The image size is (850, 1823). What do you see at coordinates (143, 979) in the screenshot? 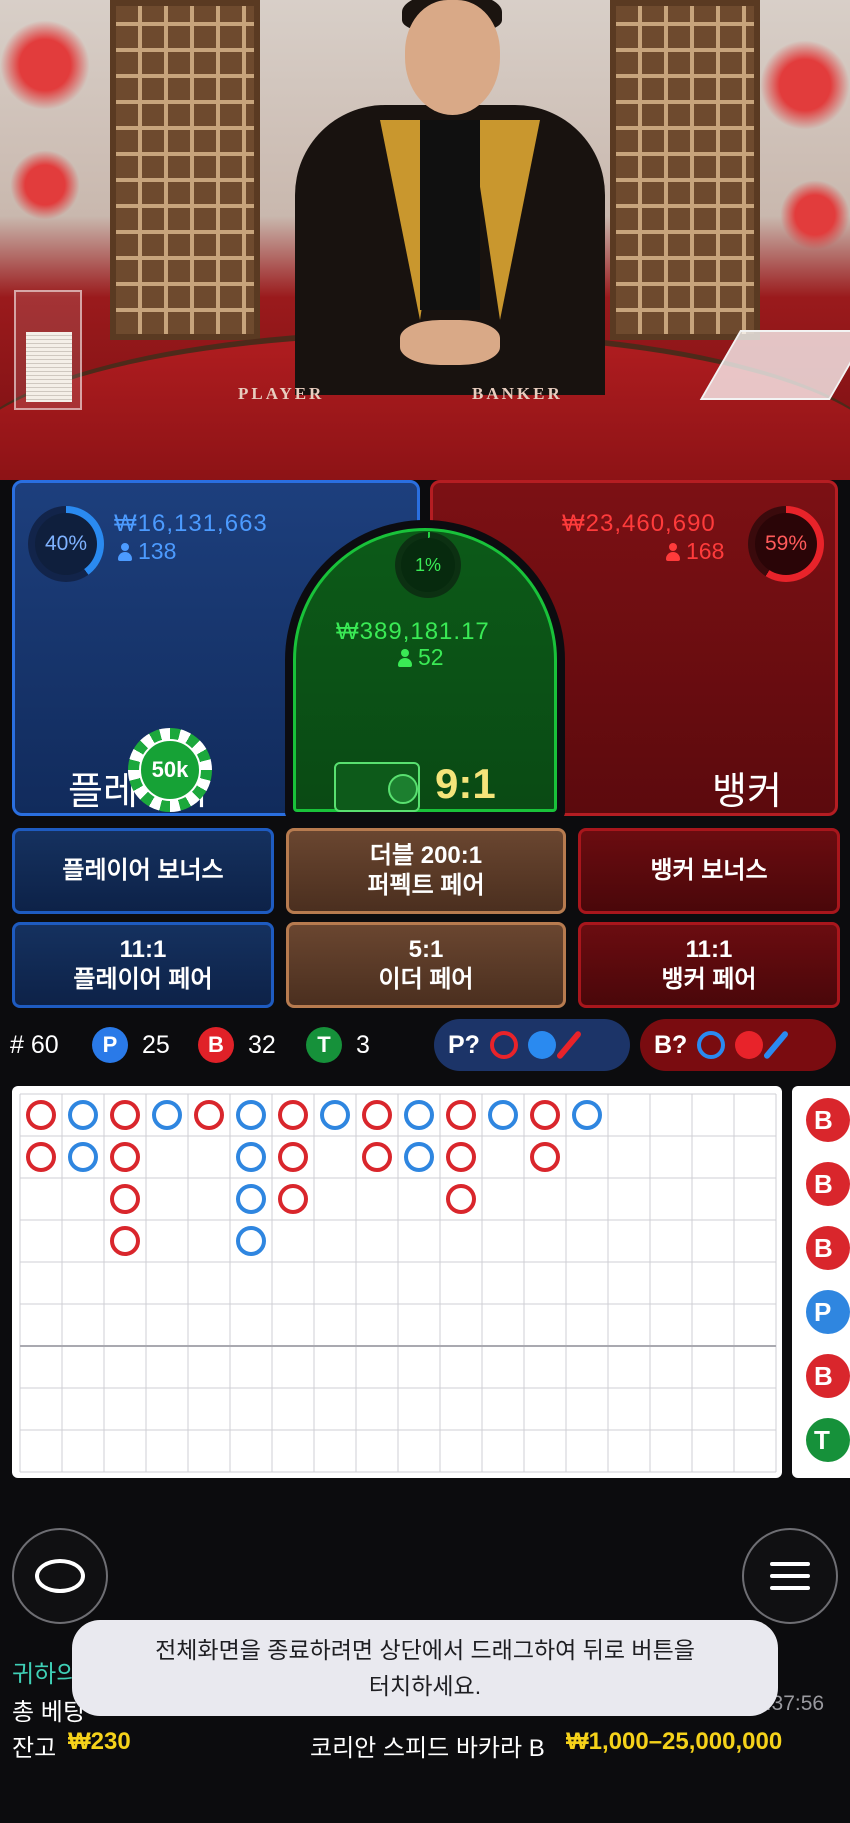
I see `player-pair-label: 플레이어 페어` at bounding box center [143, 979].